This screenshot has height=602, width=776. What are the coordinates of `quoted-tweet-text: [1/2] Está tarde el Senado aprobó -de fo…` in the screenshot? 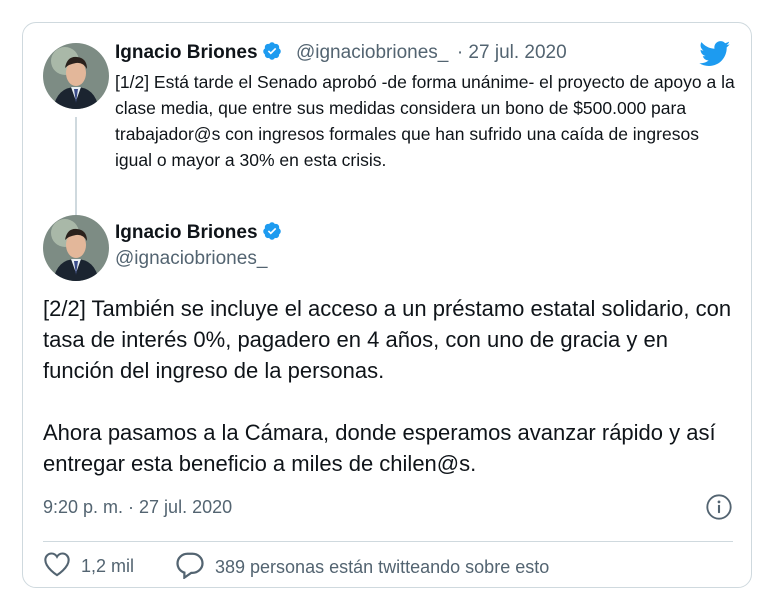 It's located at (425, 121).